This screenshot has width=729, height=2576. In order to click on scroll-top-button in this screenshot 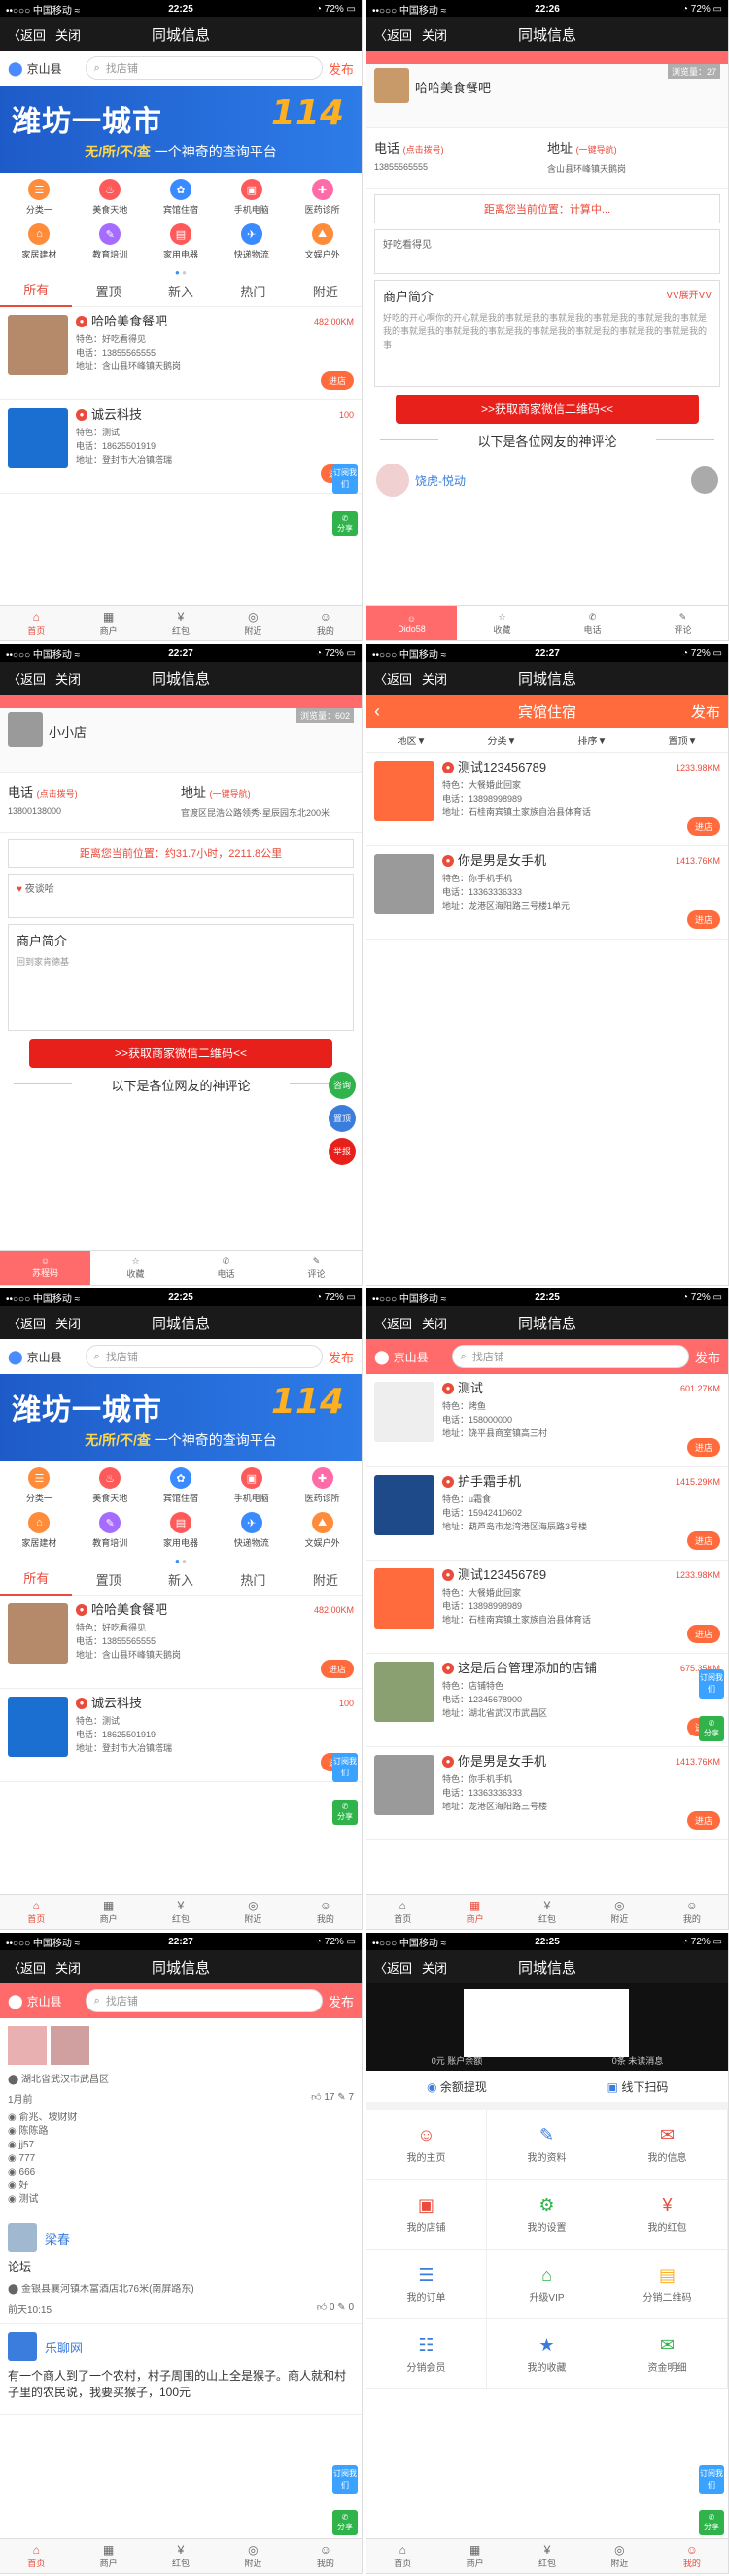, I will do `click(704, 480)`.